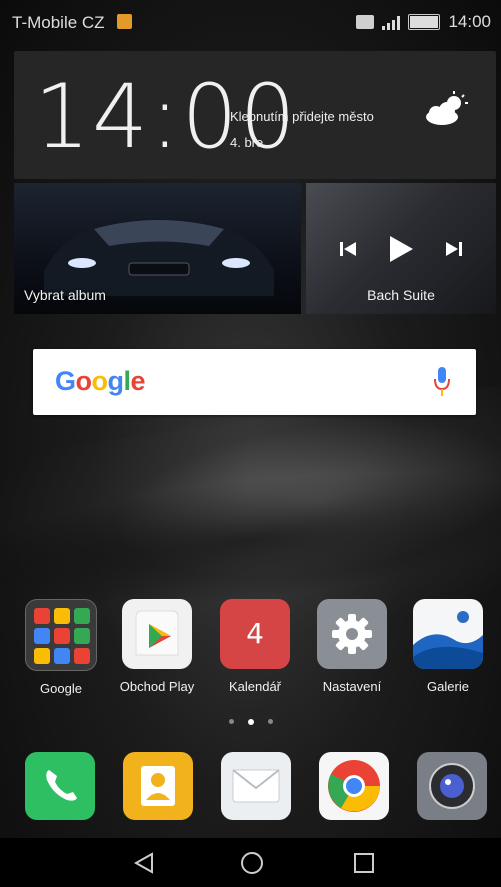 The image size is (501, 887). I want to click on play-store-icon, so click(157, 634).